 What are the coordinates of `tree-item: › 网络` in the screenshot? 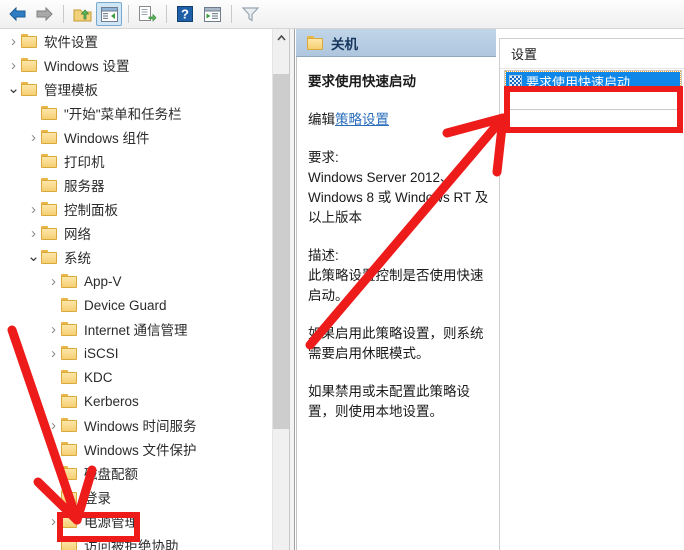 It's located at (135, 233).